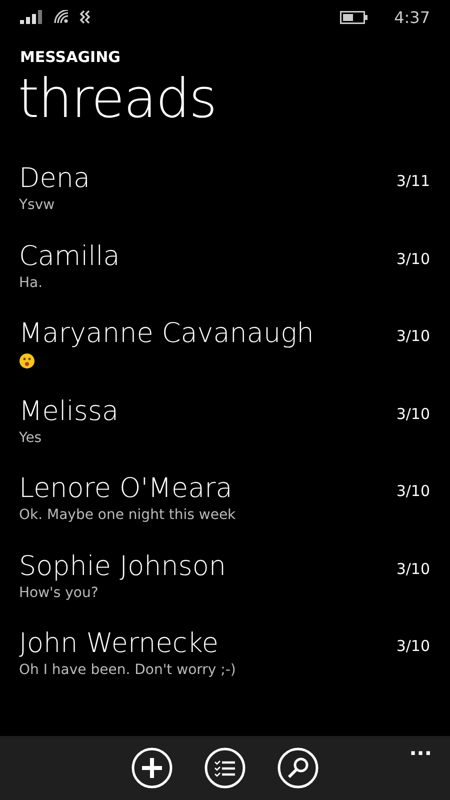 Image resolution: width=450 pixels, height=800 pixels. Describe the element at coordinates (54, 179) in the screenshot. I see `contact-name: Dena` at that location.